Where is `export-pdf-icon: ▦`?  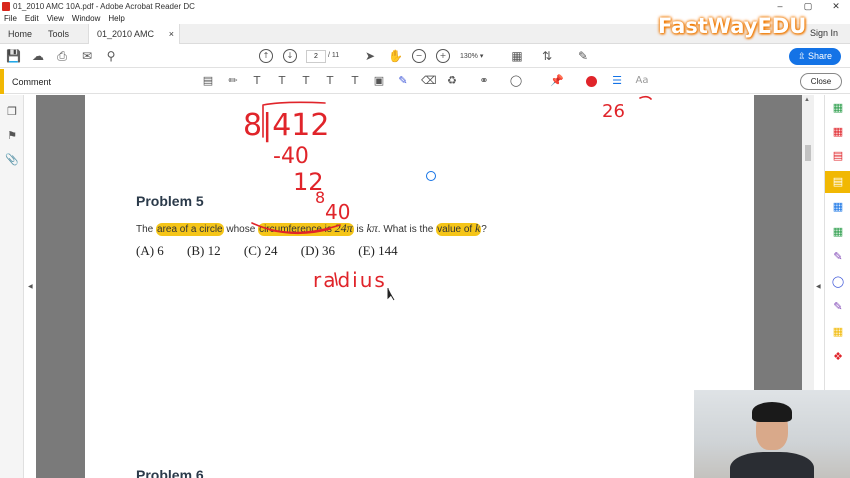
export-pdf-icon: ▦ is located at coordinates (838, 108).